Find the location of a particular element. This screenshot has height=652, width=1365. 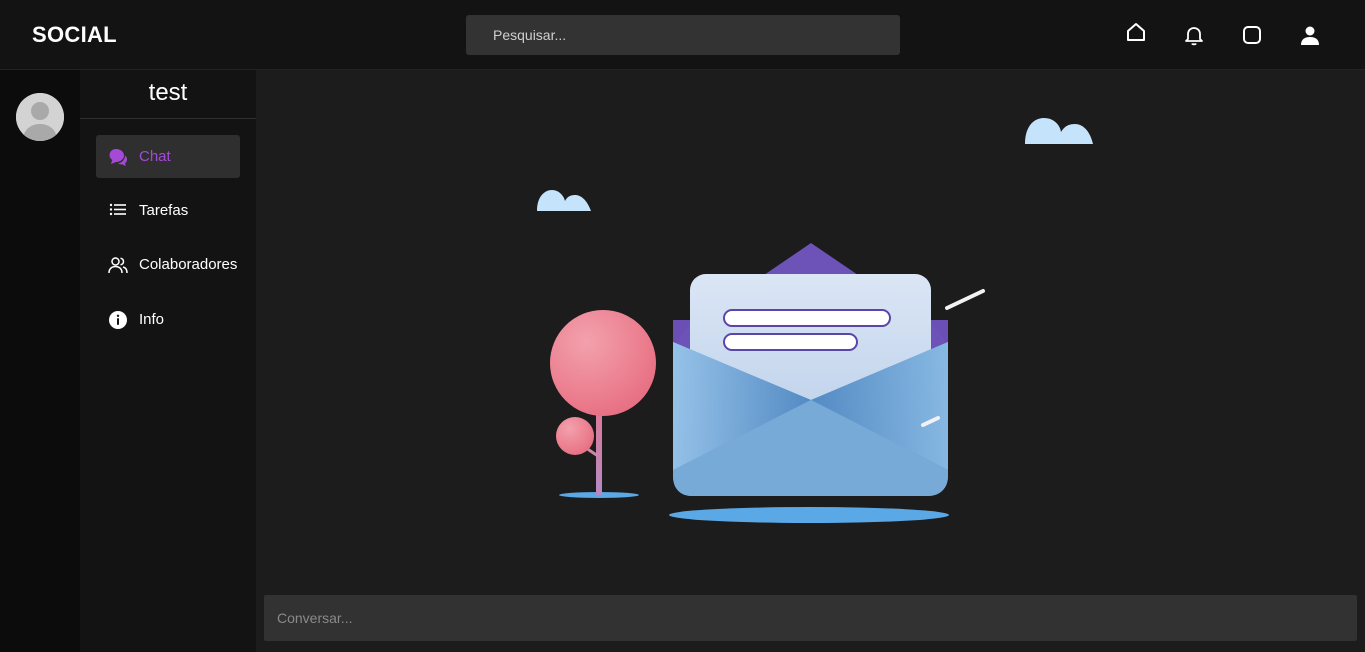

nav-item-colaboradores: Colaboradores is located at coordinates (168, 264).